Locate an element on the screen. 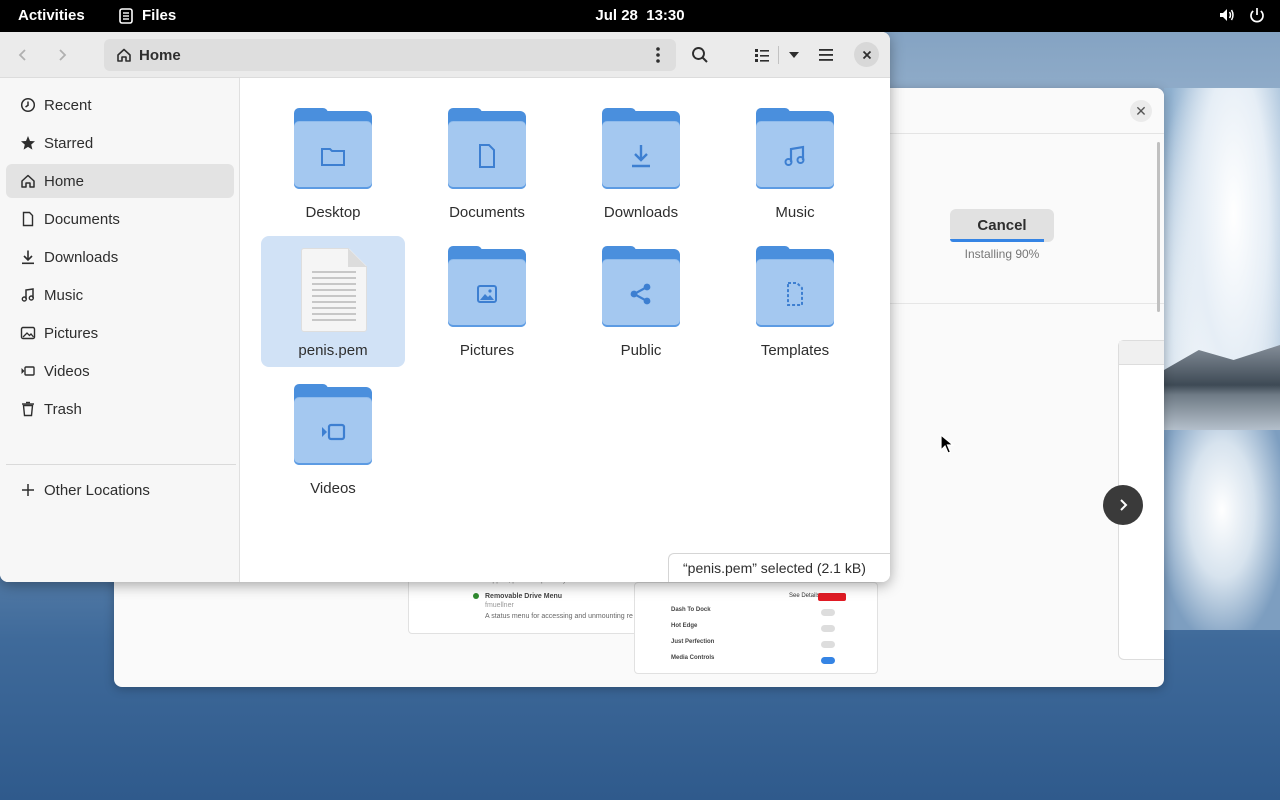  app-menu: Files is located at coordinates (147, 15).